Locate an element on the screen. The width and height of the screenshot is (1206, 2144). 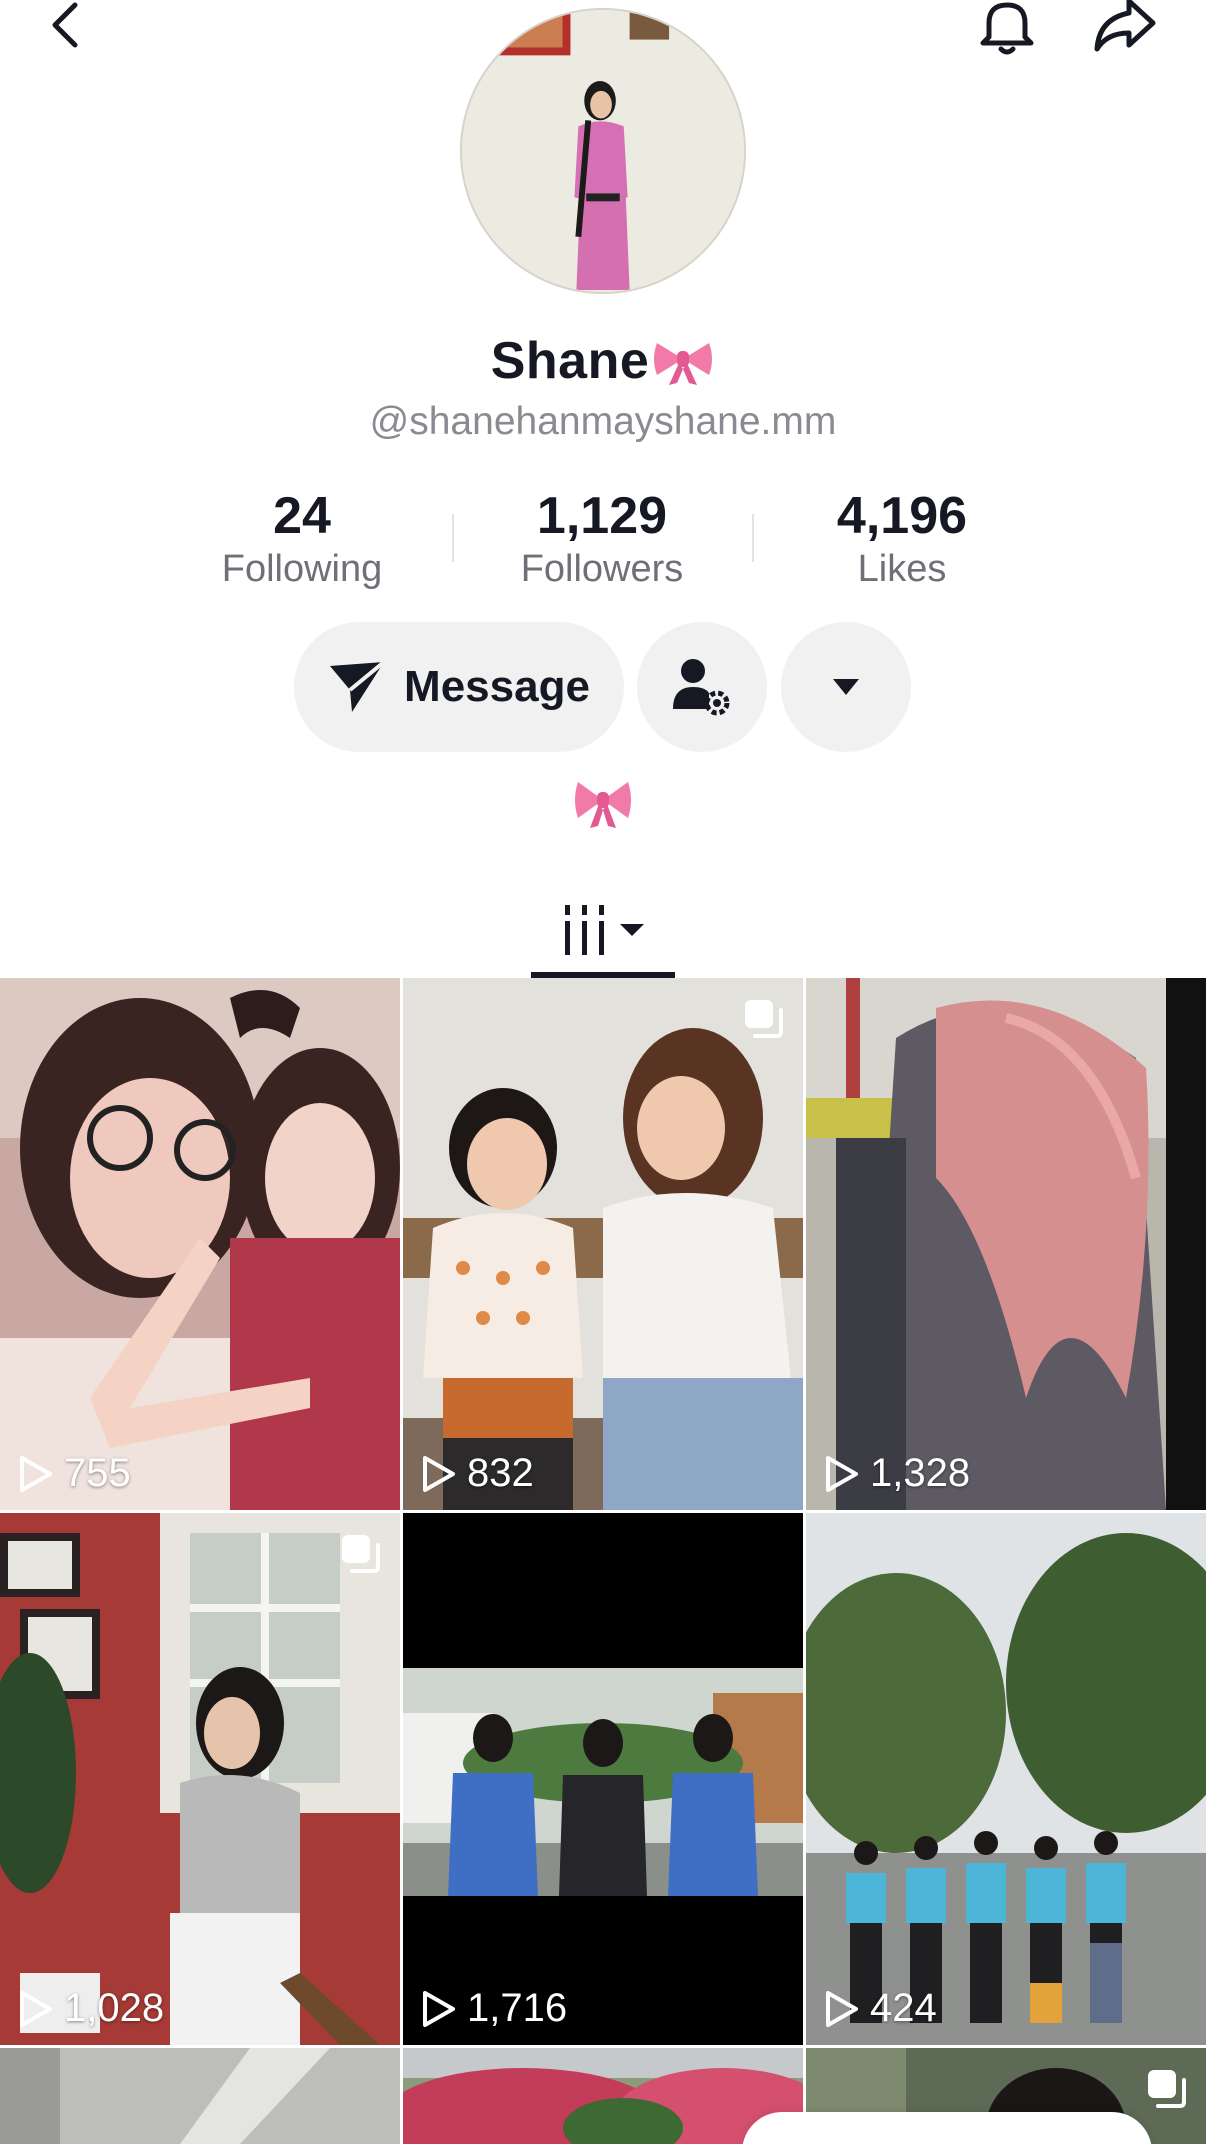
view-count-value: 755 is located at coordinates (97, 1473).